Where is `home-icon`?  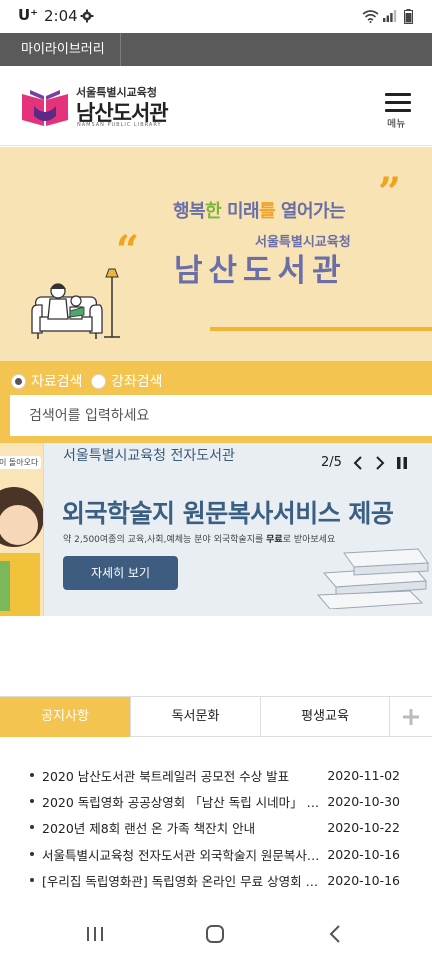 home-icon is located at coordinates (215, 934).